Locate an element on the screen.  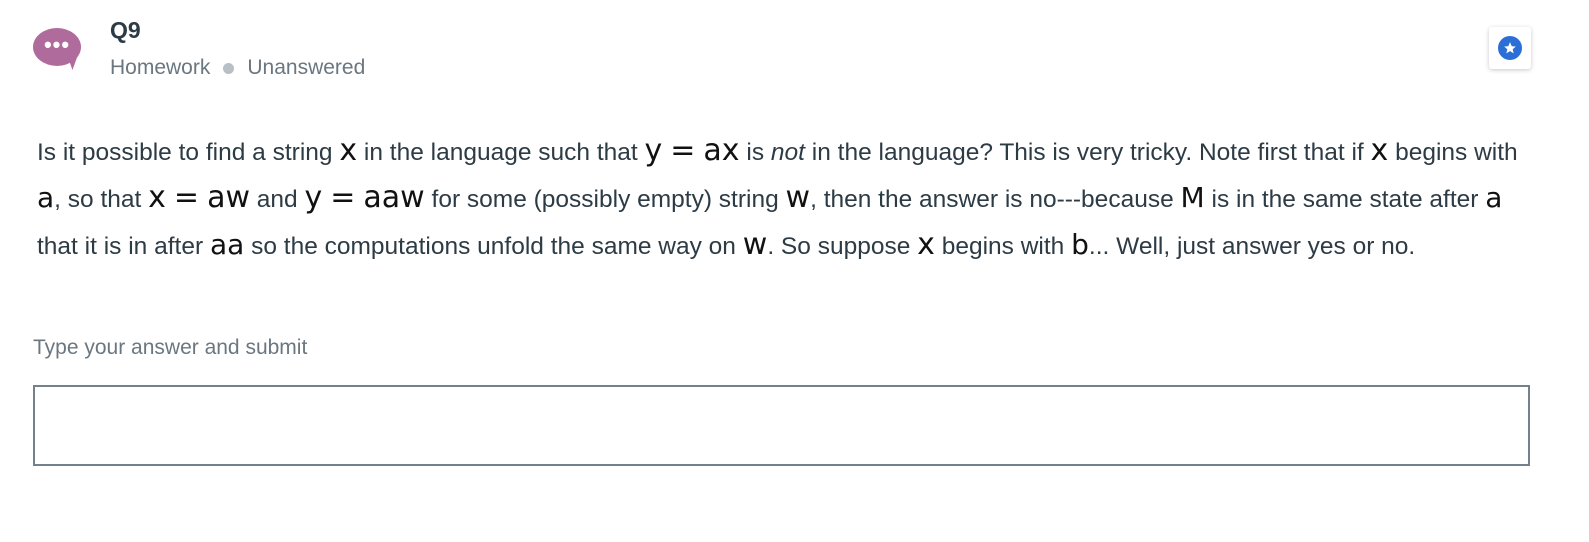
math-var: aaw is located at coordinates (394, 197).